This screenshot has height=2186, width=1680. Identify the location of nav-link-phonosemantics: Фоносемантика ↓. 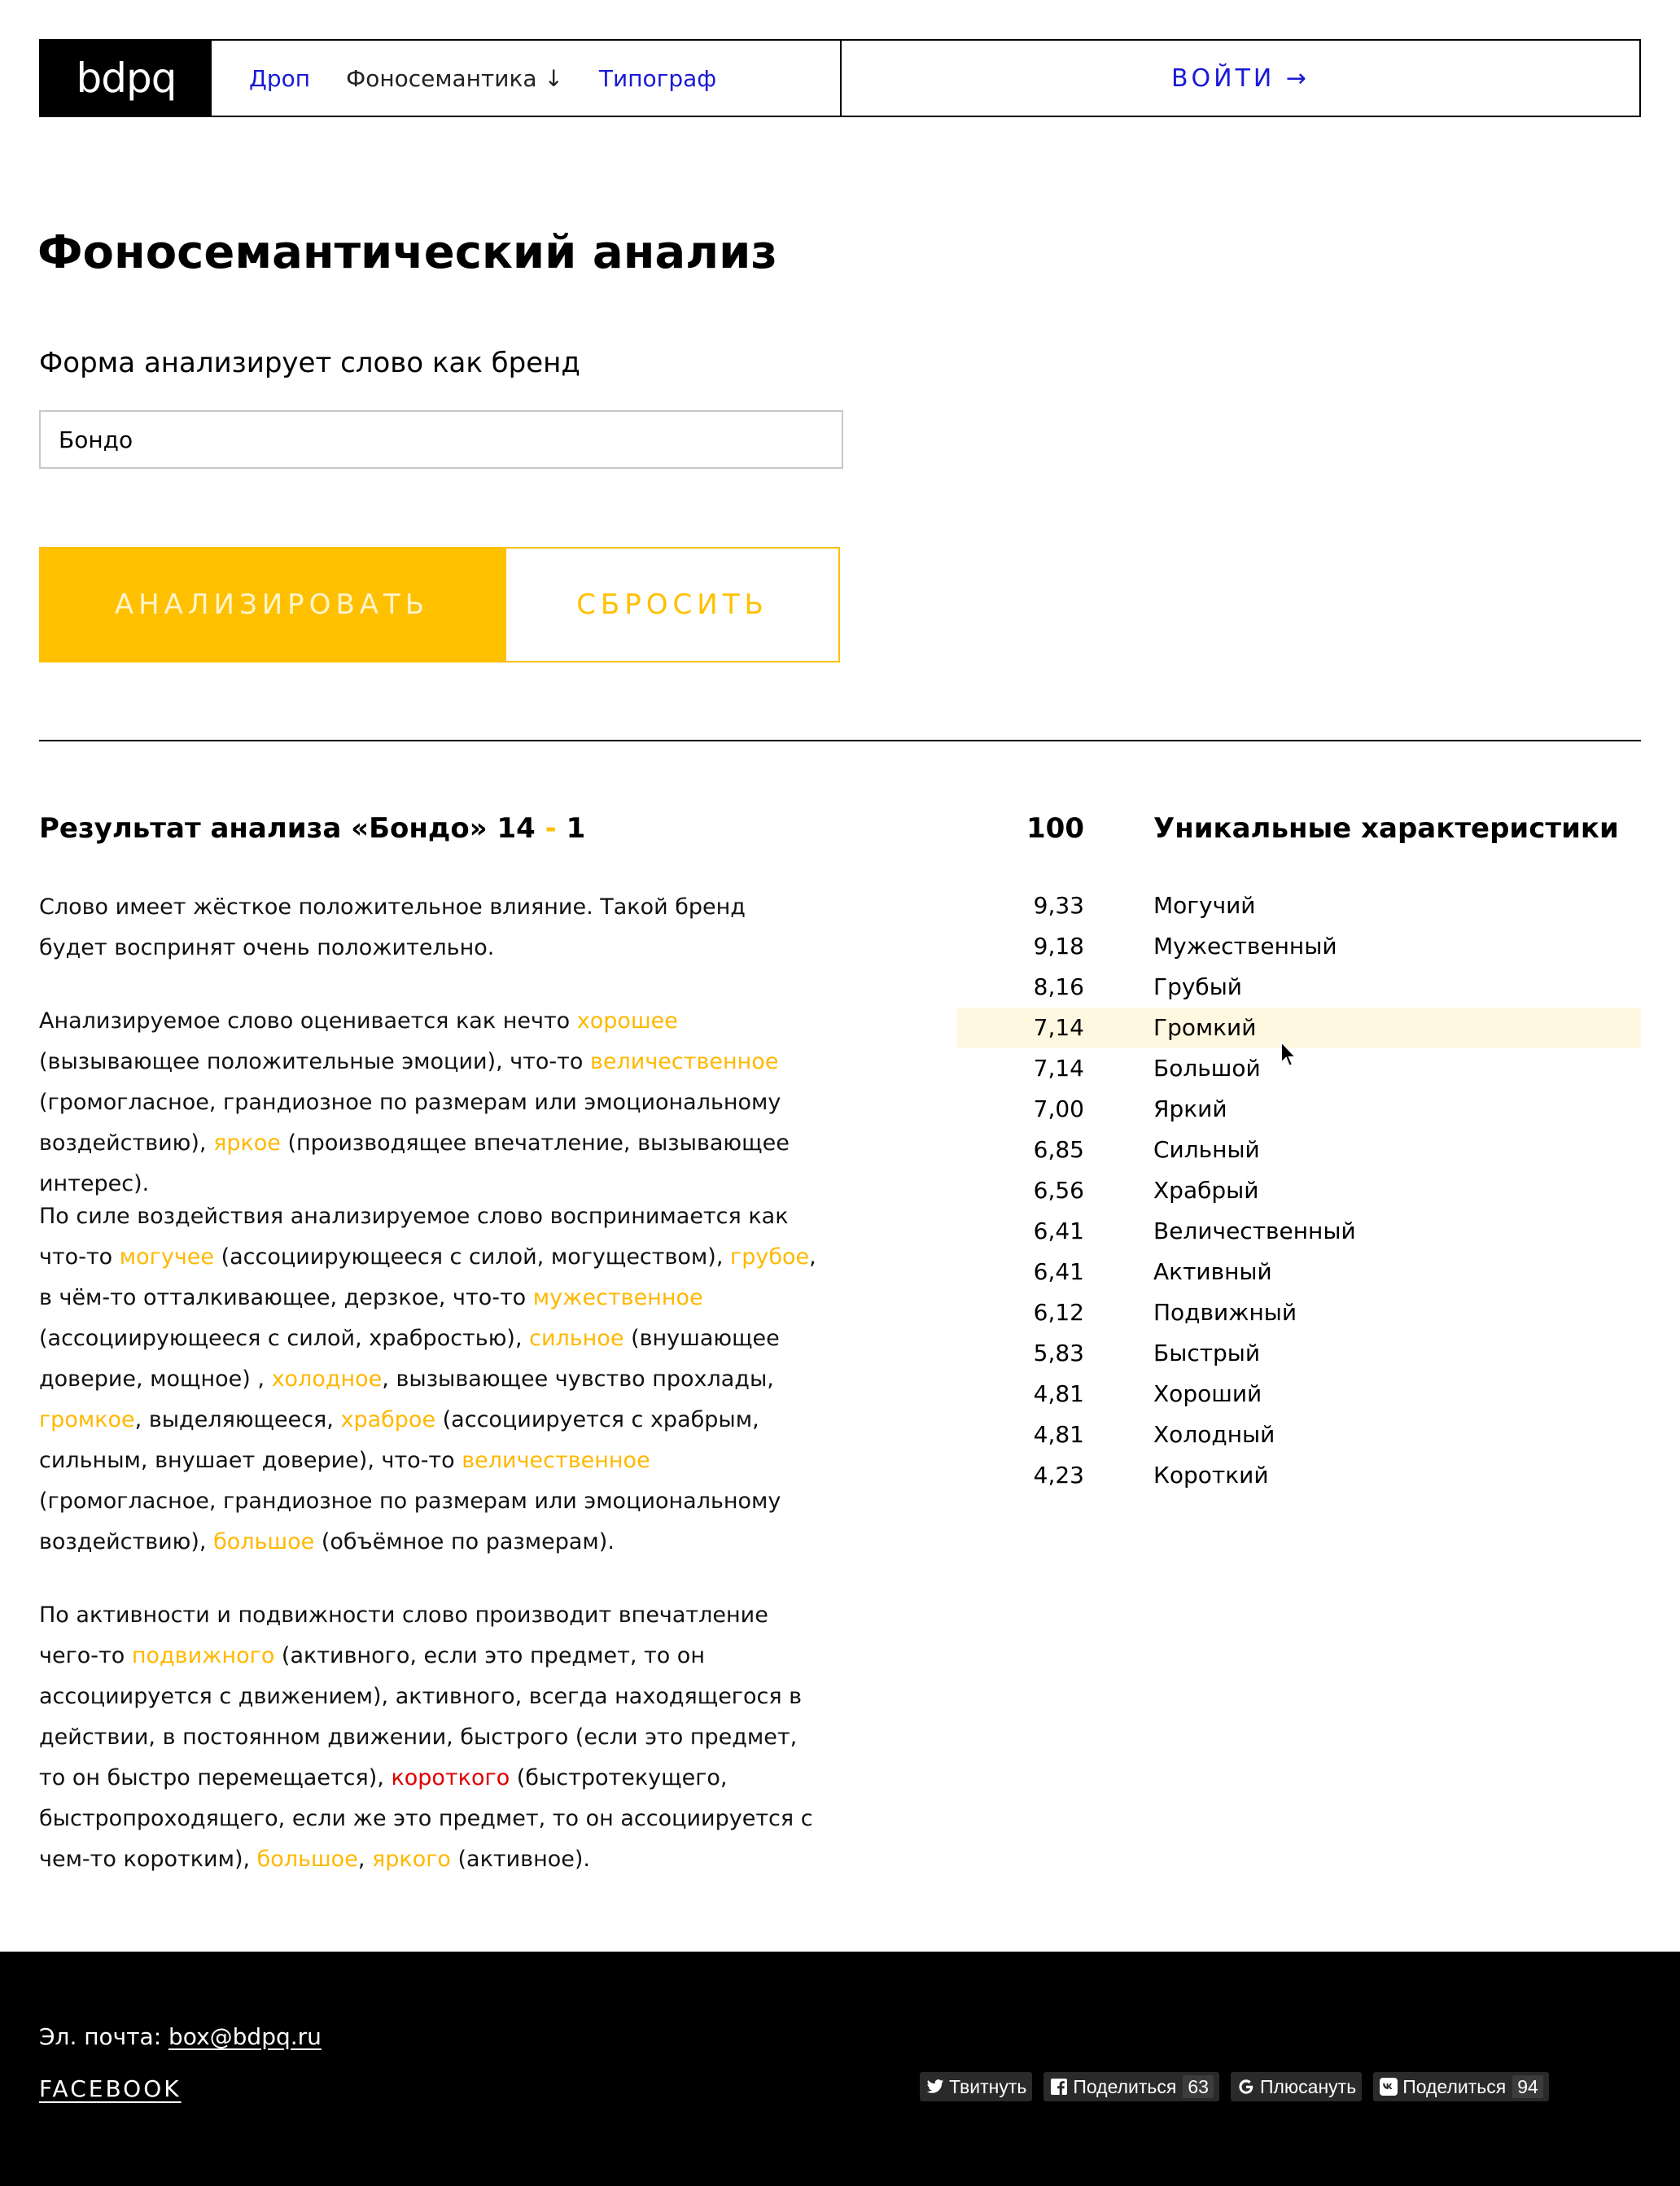
(455, 78).